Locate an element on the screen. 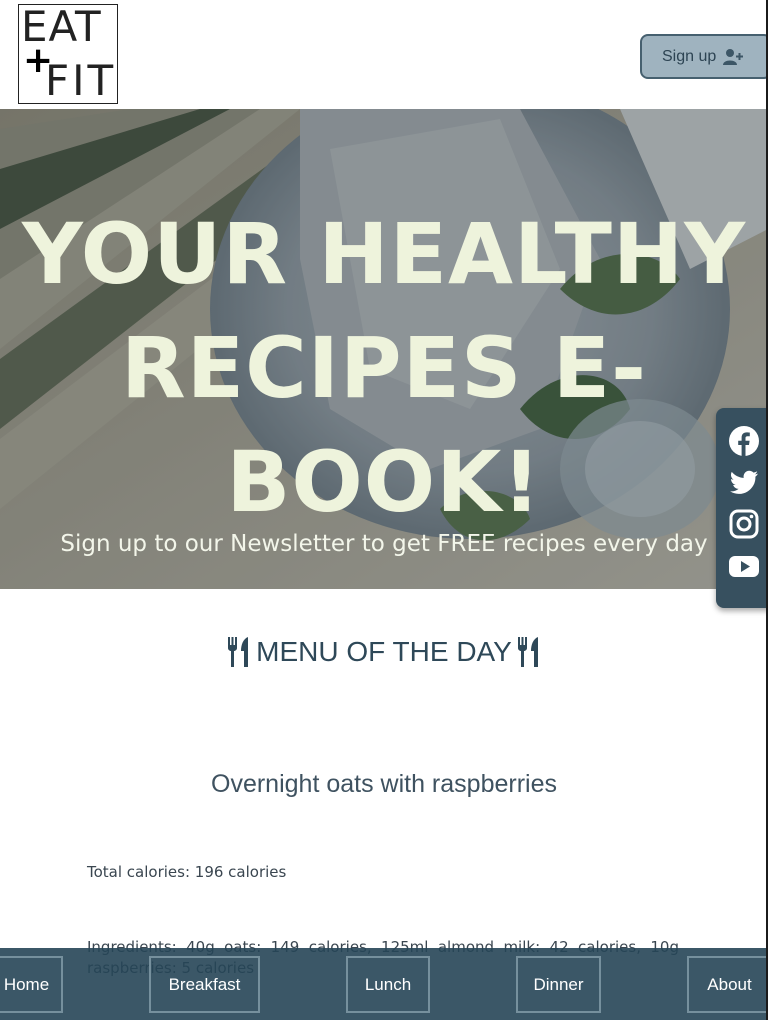  menu-heading-text: MENU OF THE DAY is located at coordinates (384, 651).